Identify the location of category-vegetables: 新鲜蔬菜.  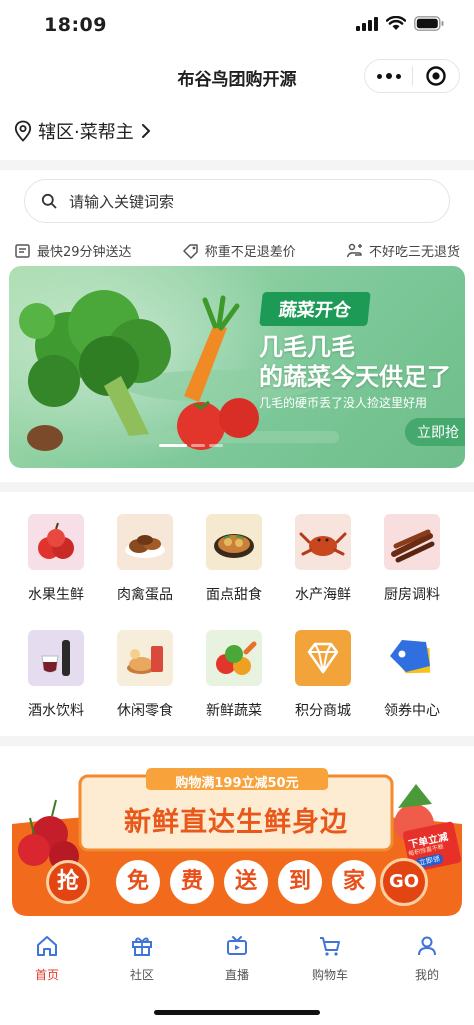
(234, 675).